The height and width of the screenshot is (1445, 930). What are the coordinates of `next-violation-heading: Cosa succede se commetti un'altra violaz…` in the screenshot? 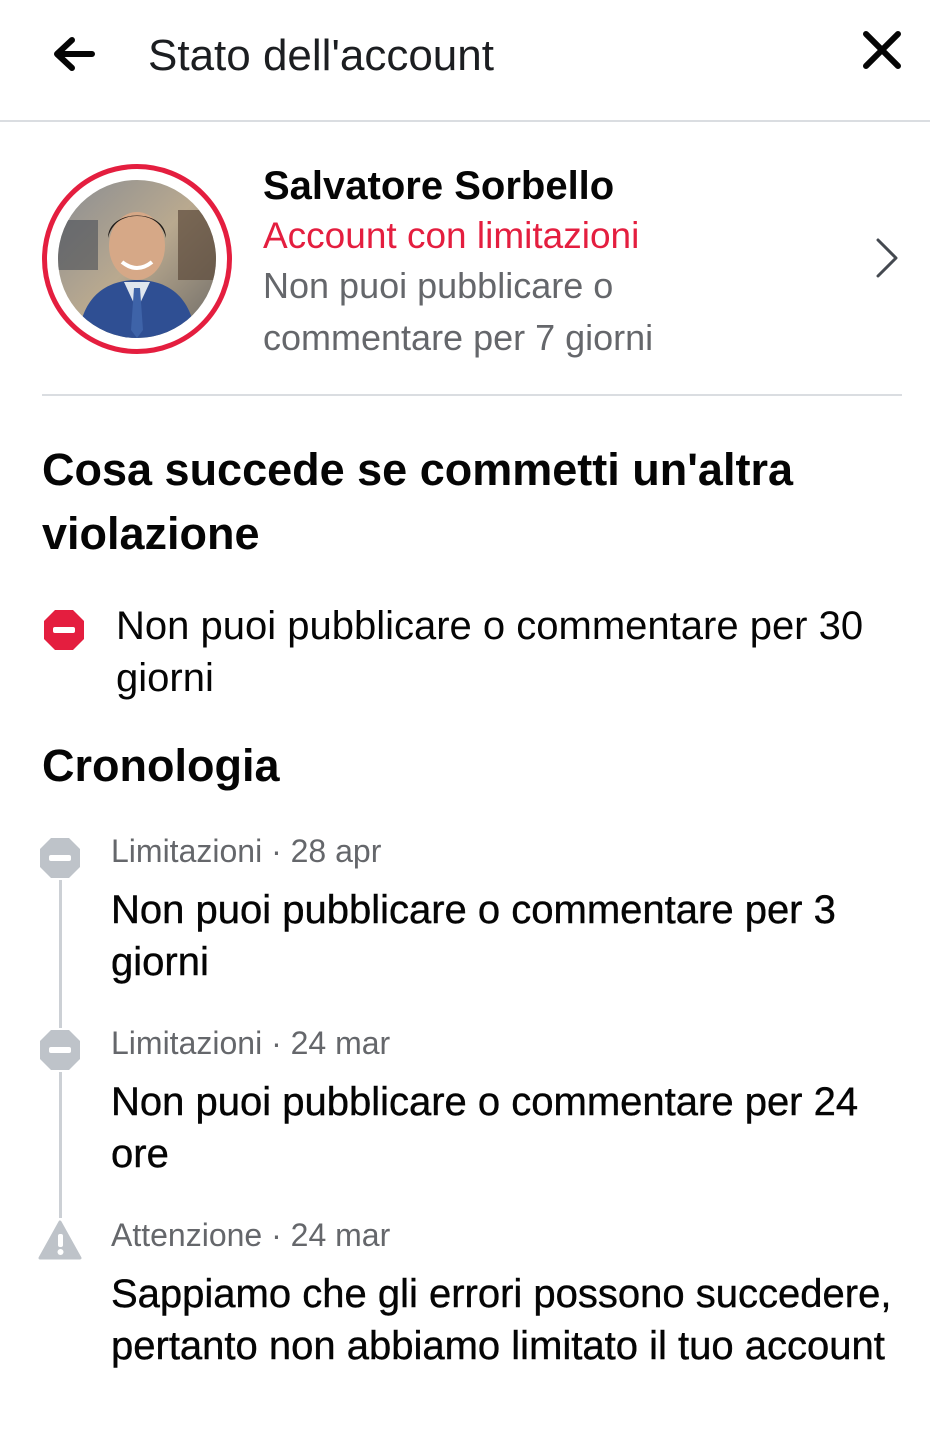 It's located at (417, 501).